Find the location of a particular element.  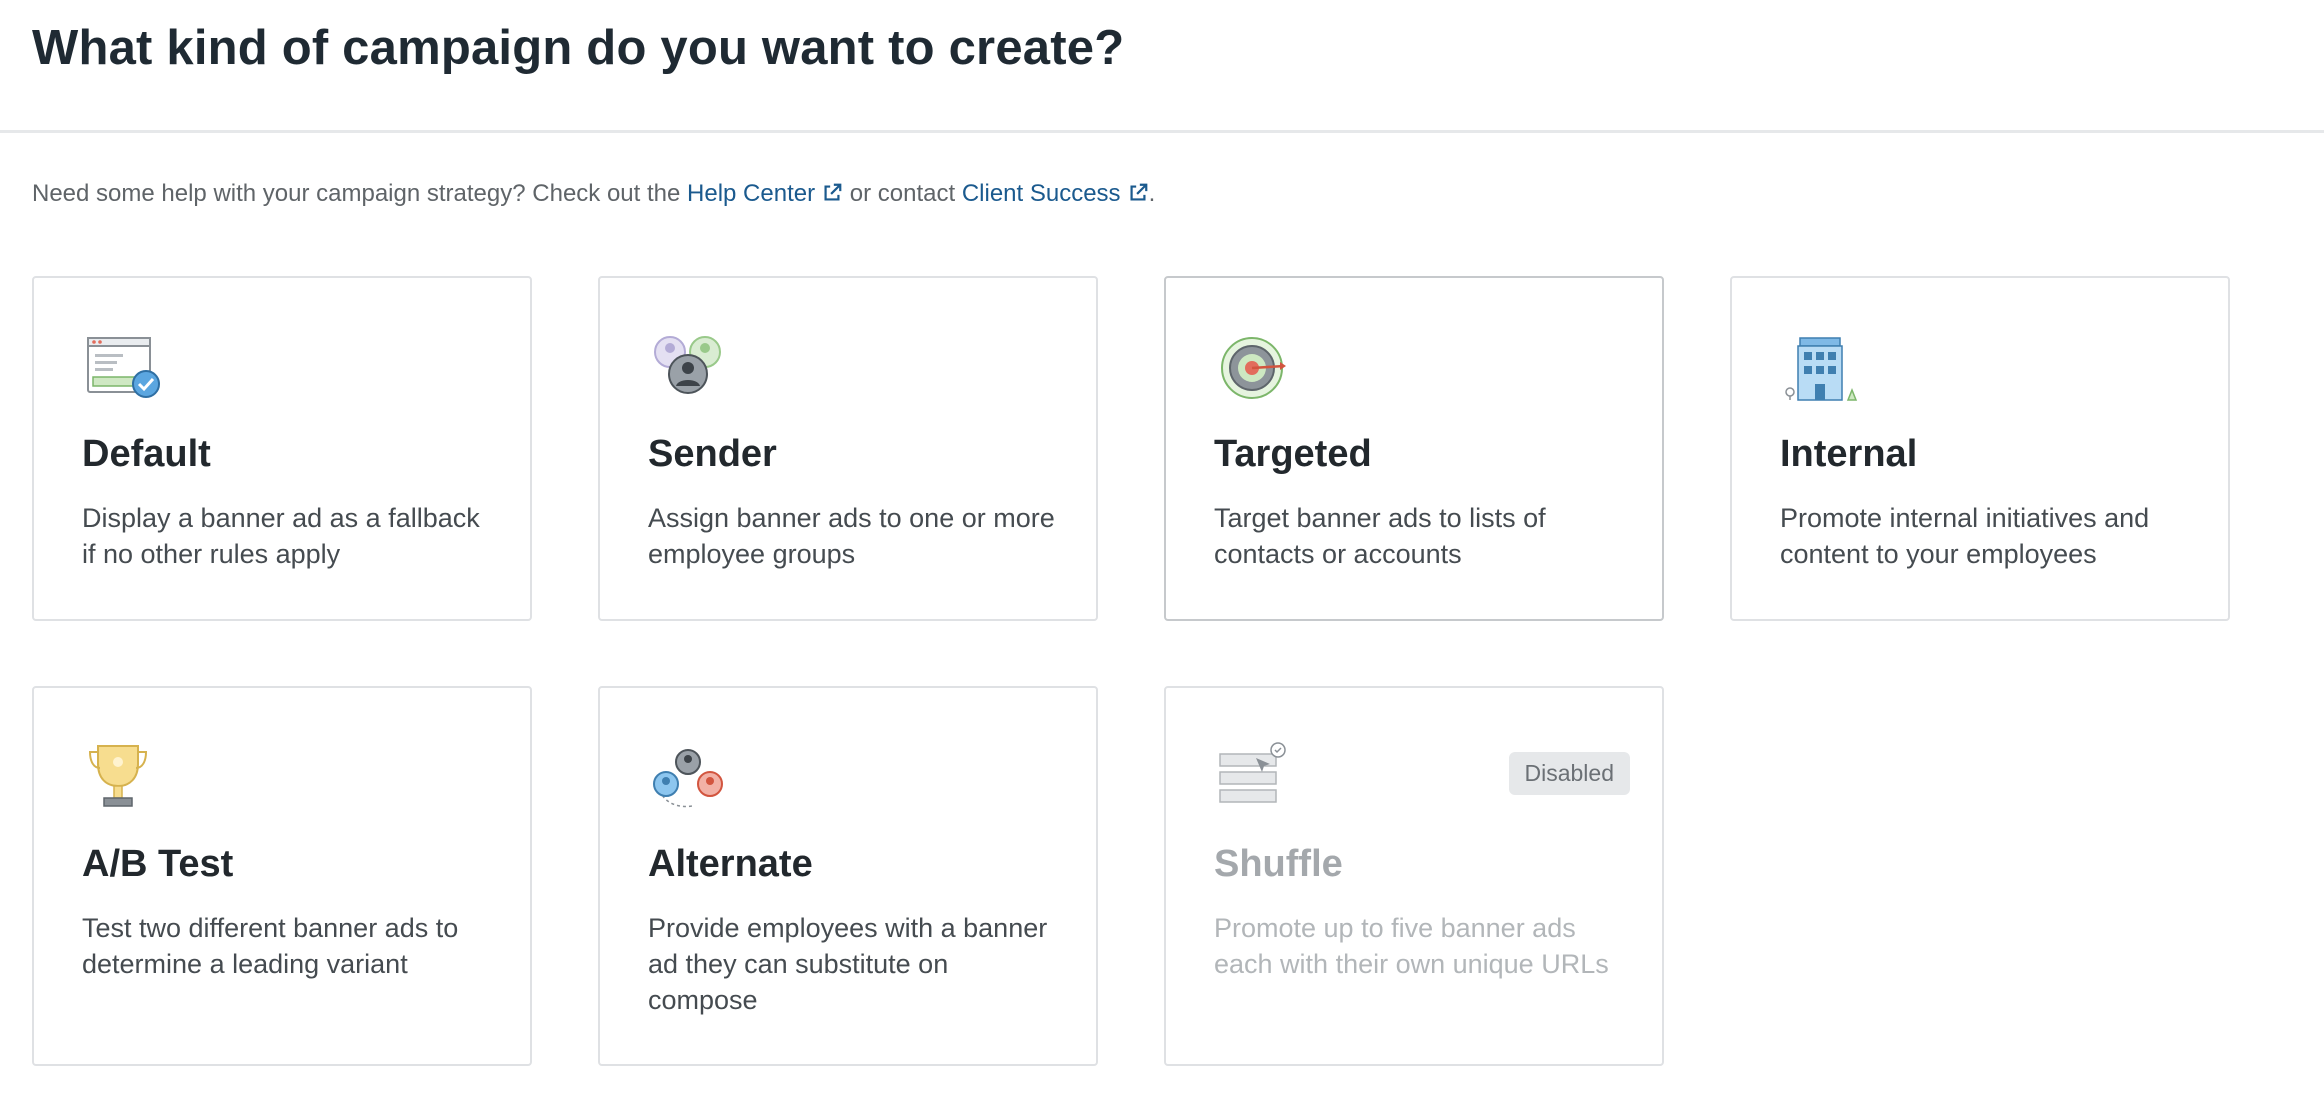

card-title: Sender is located at coordinates (712, 454).